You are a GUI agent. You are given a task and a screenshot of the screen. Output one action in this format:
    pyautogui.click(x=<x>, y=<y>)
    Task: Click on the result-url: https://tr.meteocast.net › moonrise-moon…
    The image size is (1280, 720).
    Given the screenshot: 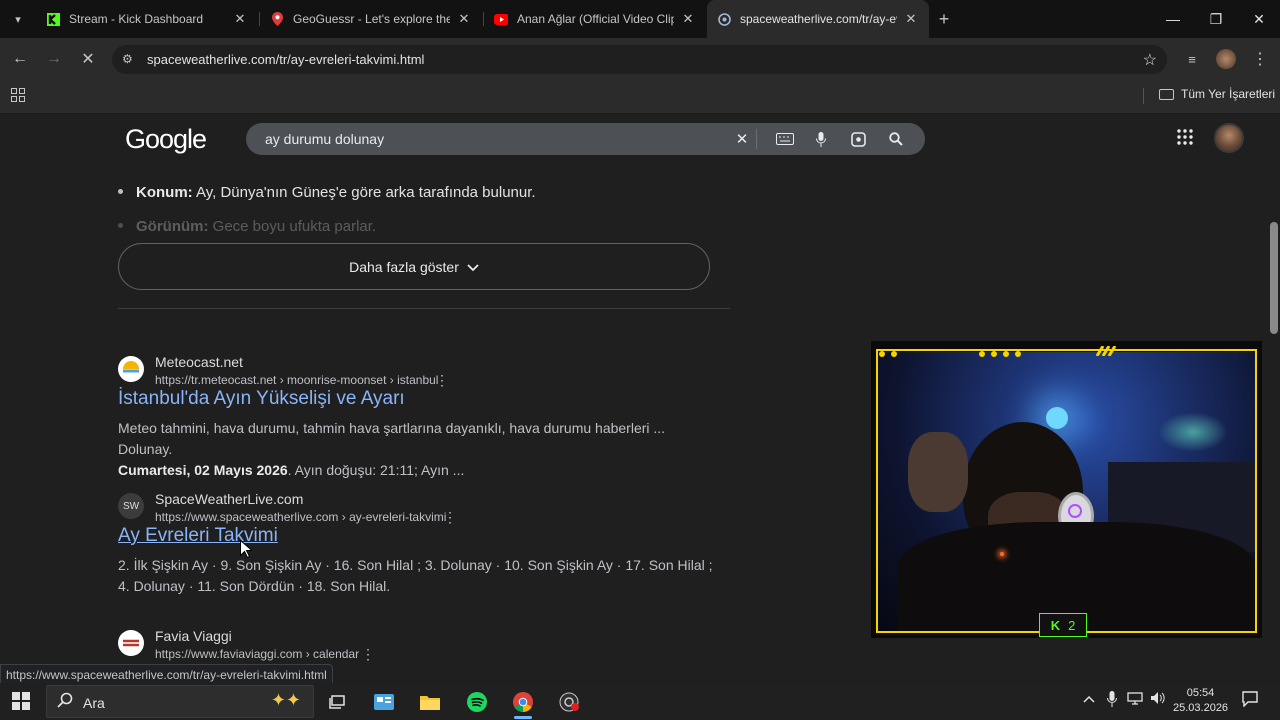 What is the action you would take?
    pyautogui.click(x=296, y=380)
    